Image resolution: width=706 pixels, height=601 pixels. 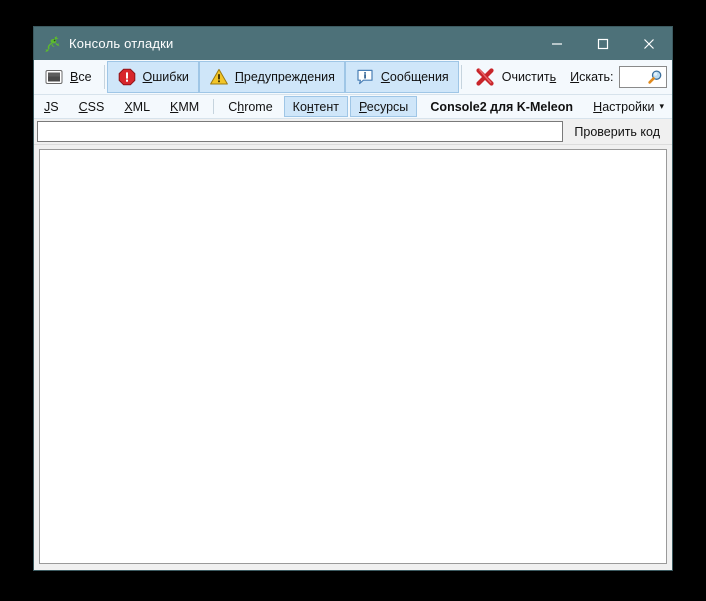 What do you see at coordinates (661, 106) in the screenshot?
I see `chevron-down-icon: ▾` at bounding box center [661, 106].